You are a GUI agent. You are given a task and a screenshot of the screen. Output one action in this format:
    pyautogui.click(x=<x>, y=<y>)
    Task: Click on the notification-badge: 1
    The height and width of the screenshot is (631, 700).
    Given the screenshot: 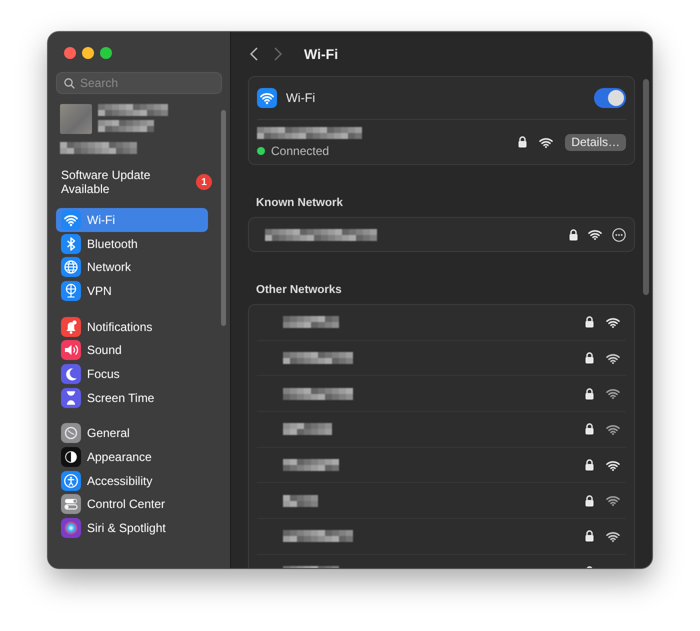 What is the action you would take?
    pyautogui.click(x=204, y=182)
    